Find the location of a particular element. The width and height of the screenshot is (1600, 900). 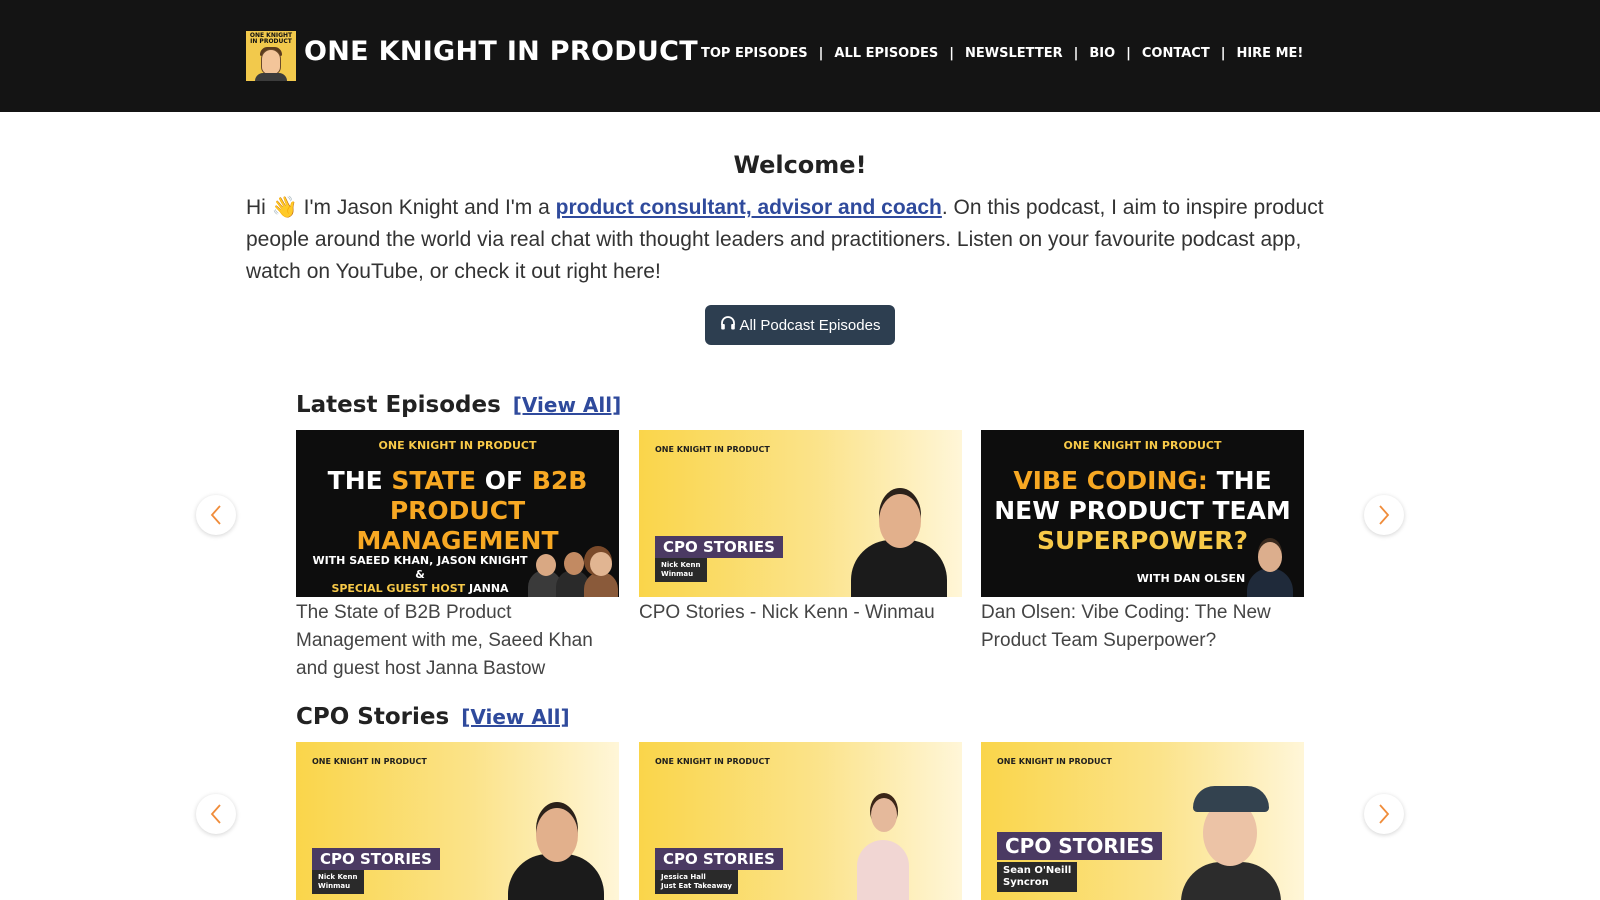

headline-part: SUPERPOWER? is located at coordinates (1142, 540).